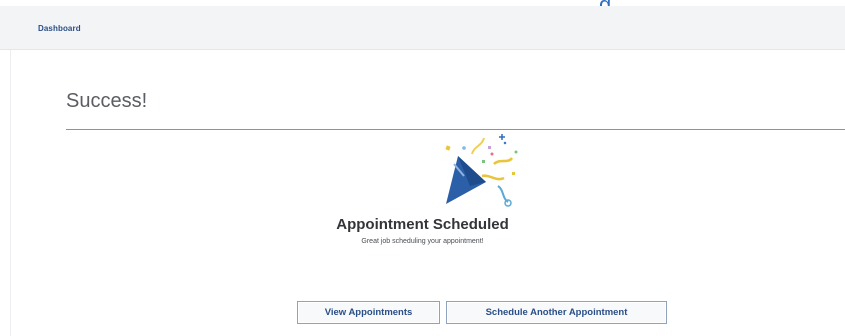 This screenshot has width=845, height=336. What do you see at coordinates (59, 28) in the screenshot?
I see `breadcrumb-dashboard: Dashboard` at bounding box center [59, 28].